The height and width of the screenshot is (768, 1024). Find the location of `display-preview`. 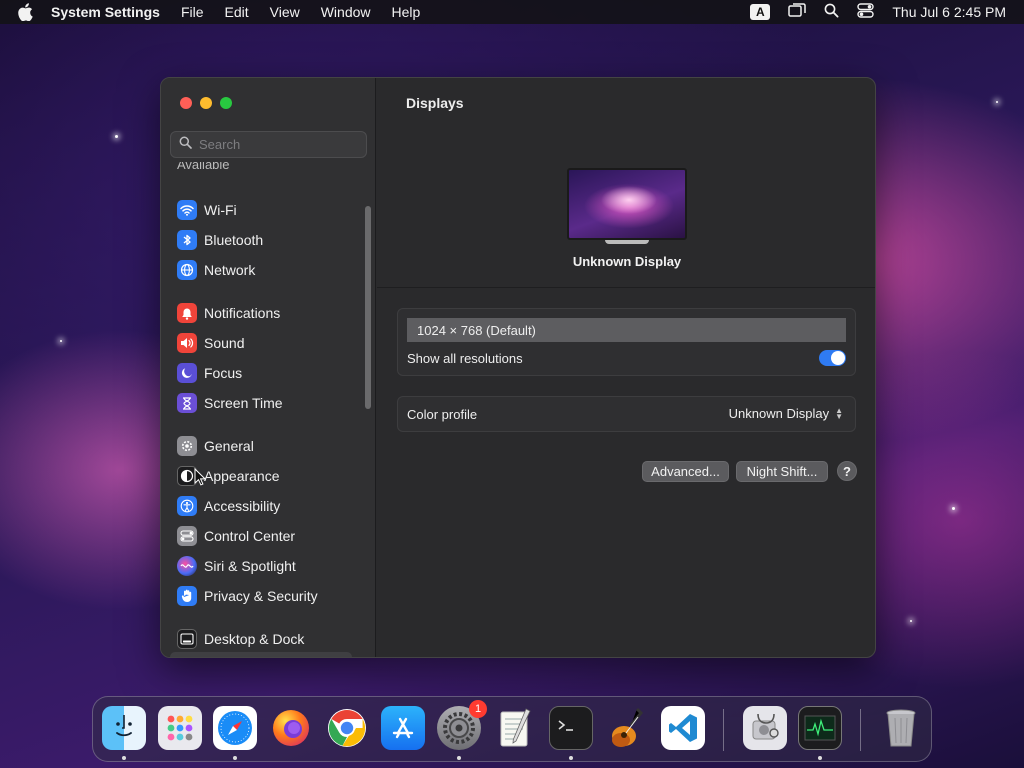

display-preview is located at coordinates (627, 206).